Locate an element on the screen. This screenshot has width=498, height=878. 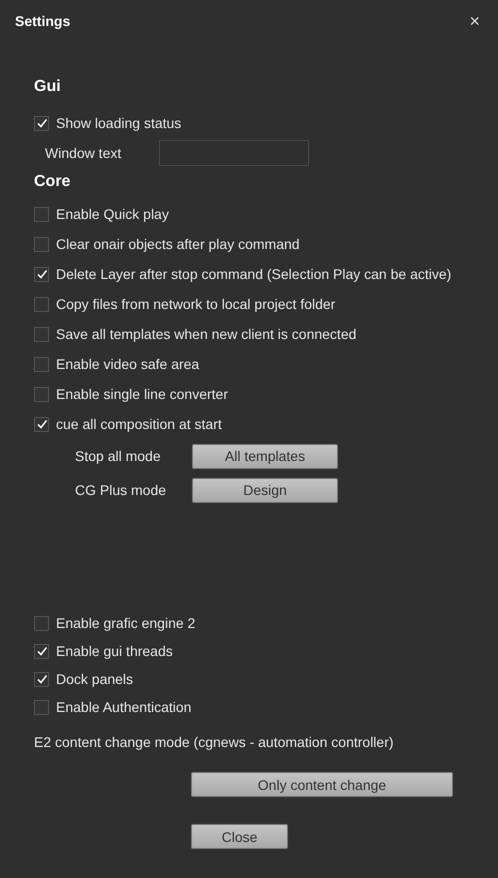
mode-button: All templates is located at coordinates (265, 456).